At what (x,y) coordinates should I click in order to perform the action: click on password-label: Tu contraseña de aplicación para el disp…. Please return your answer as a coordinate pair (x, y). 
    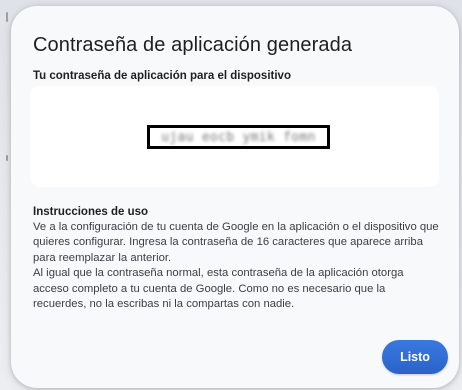
    Looking at the image, I should click on (162, 76).